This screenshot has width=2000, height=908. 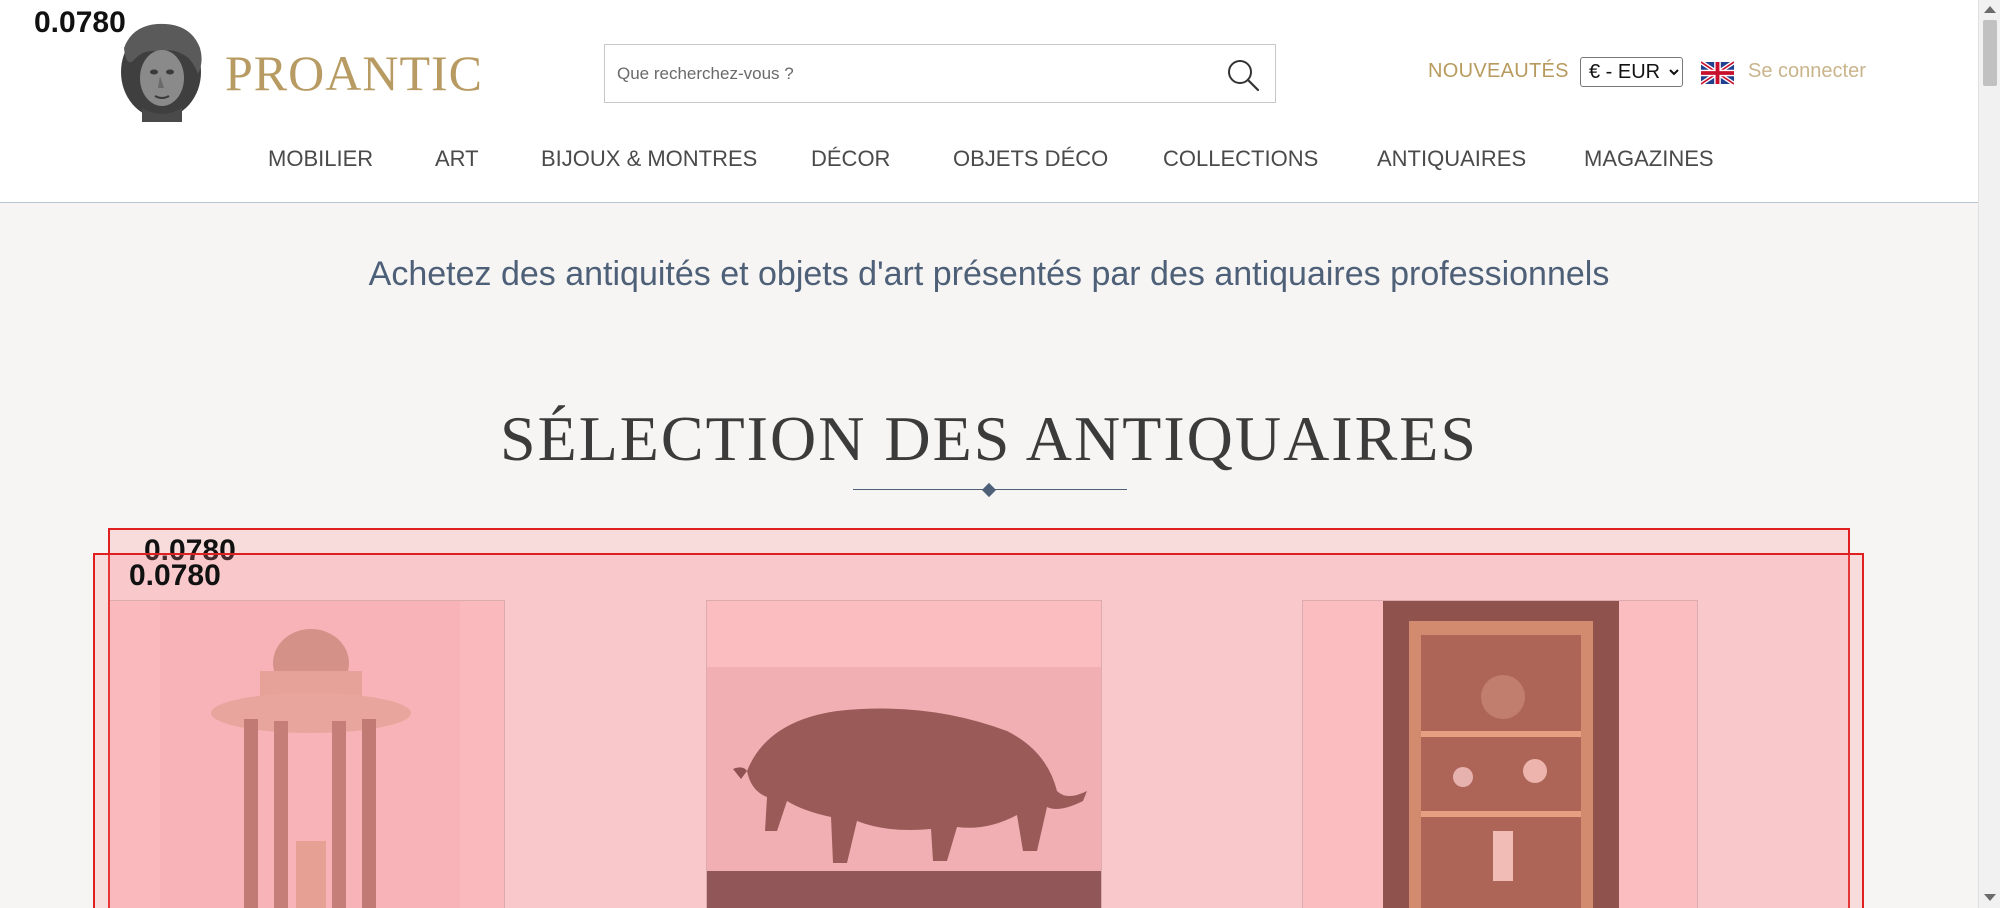 What do you see at coordinates (1649, 159) in the screenshot?
I see `nav-item-magazines: MAGAZINES` at bounding box center [1649, 159].